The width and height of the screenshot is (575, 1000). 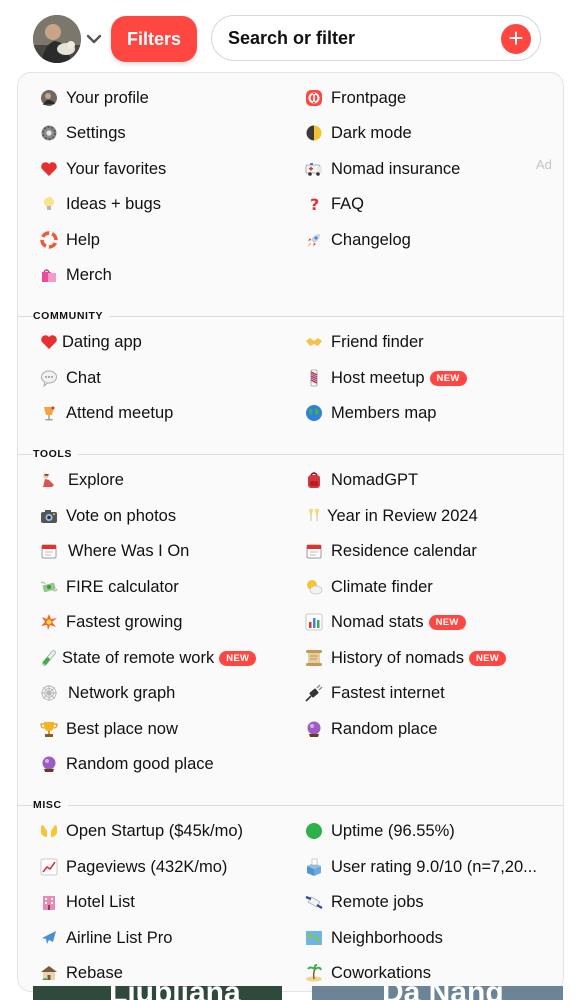 I want to click on menu-item-network-graph: Network graph, so click(x=107, y=693).